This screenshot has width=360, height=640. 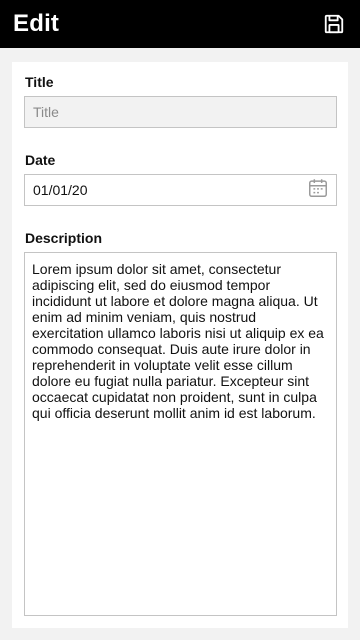 I want to click on floppy-disk-icon, so click(x=334, y=24).